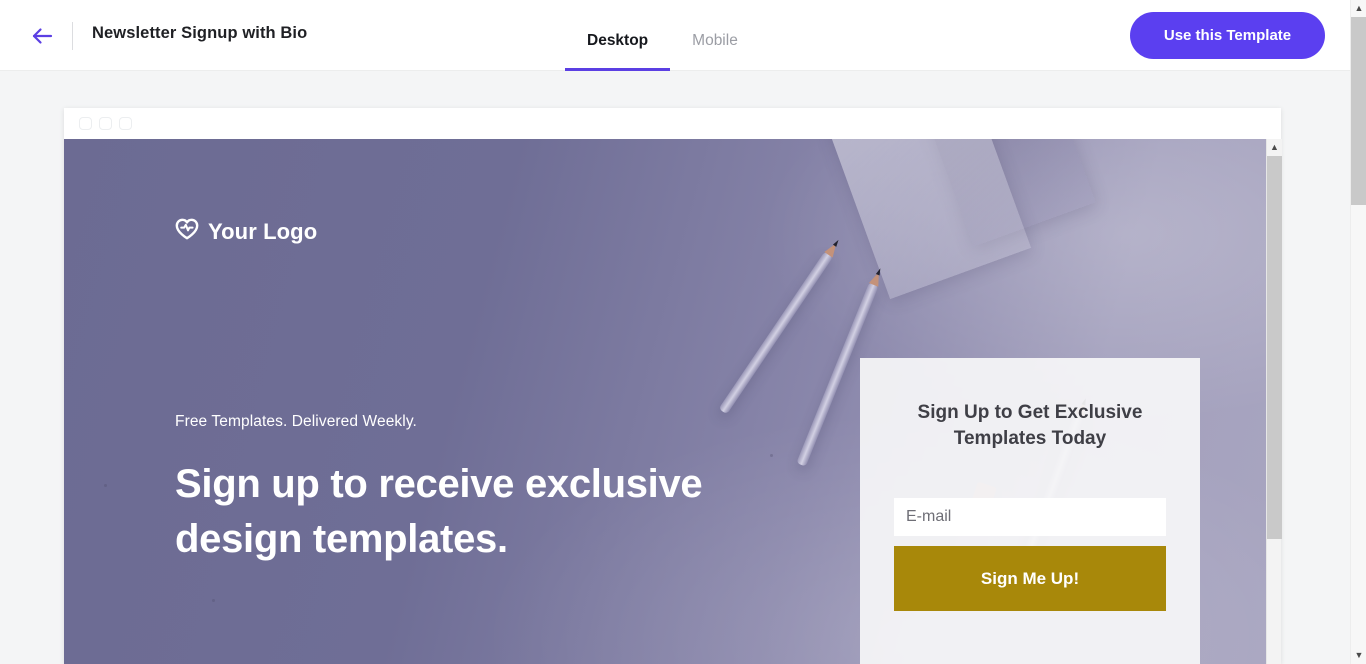 This screenshot has height=664, width=1366. Describe the element at coordinates (200, 33) in the screenshot. I see `page-title: Newsletter Signup with Bio` at that location.